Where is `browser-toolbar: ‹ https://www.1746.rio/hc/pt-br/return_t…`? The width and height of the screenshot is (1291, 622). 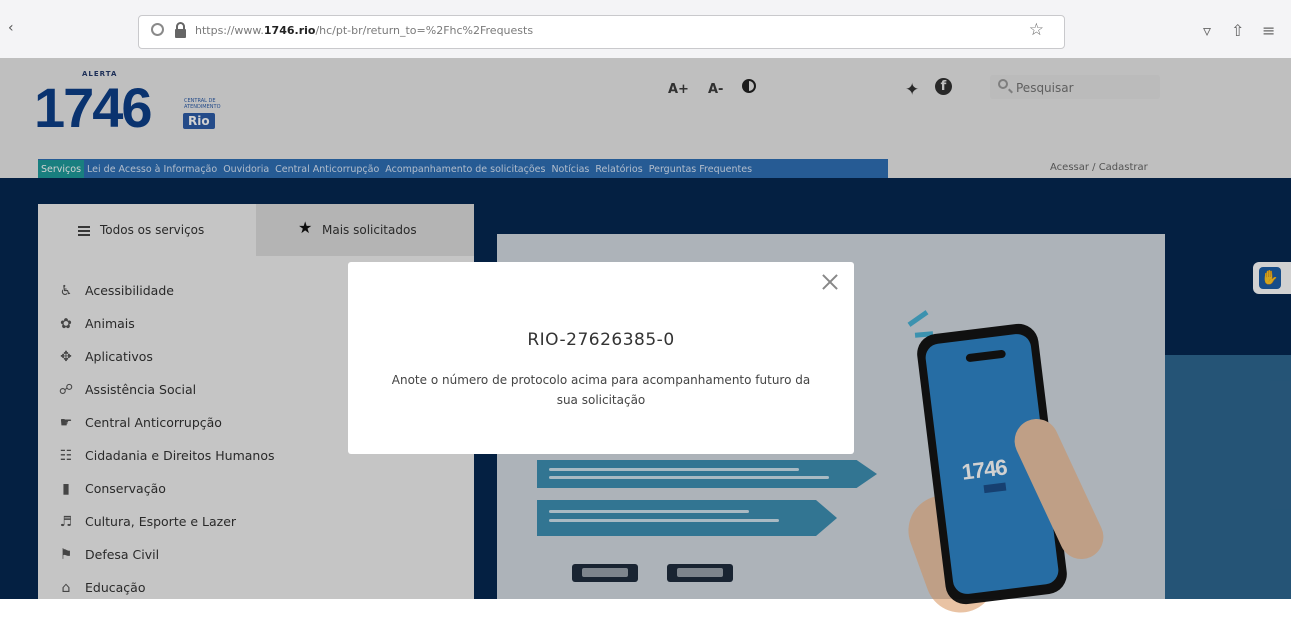
browser-toolbar: ‹ https://www.1746.rio/hc/pt-br/return_t… is located at coordinates (645, 29).